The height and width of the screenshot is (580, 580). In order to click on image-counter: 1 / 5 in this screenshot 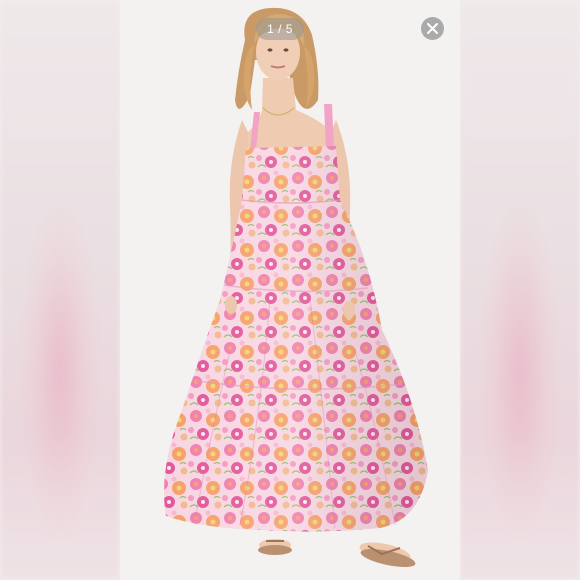, I will do `click(280, 29)`.